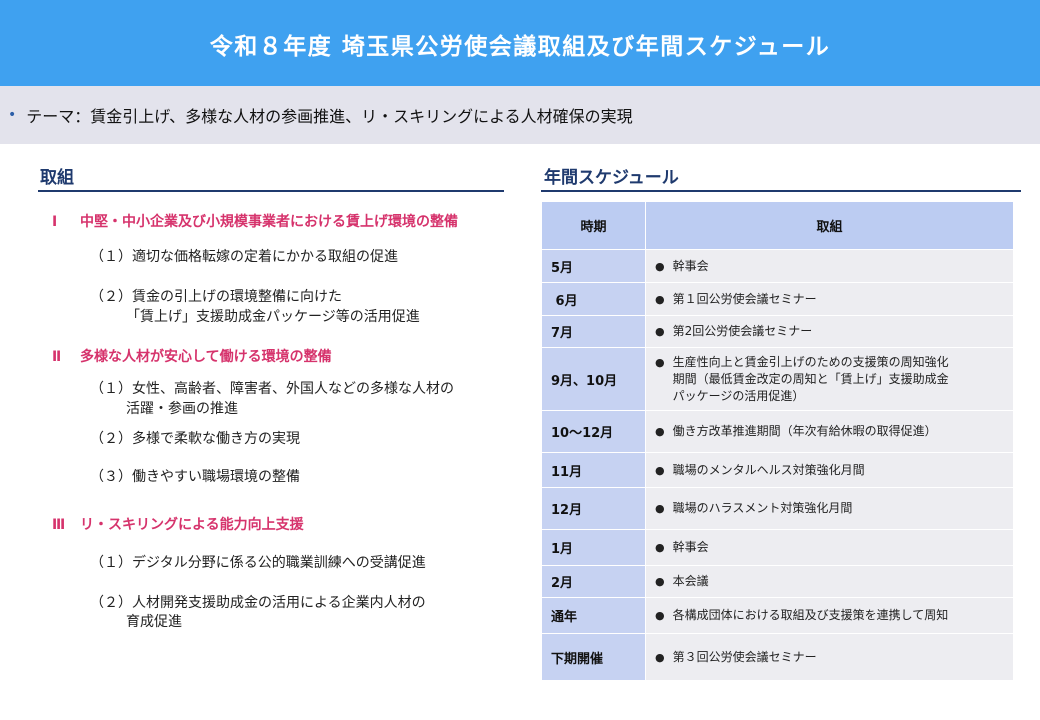 The image size is (1040, 720). Describe the element at coordinates (182, 409) in the screenshot. I see `item-2-1-cont: 活躍・参画の推進` at that location.